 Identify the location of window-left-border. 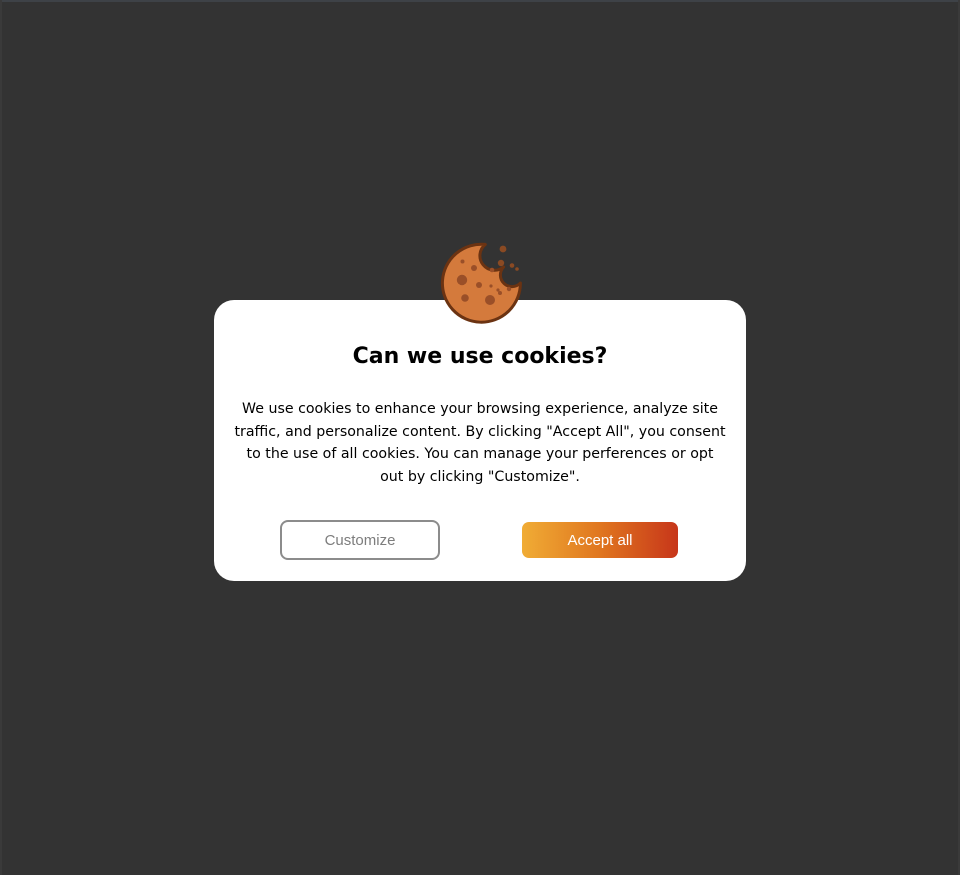
(1, 437).